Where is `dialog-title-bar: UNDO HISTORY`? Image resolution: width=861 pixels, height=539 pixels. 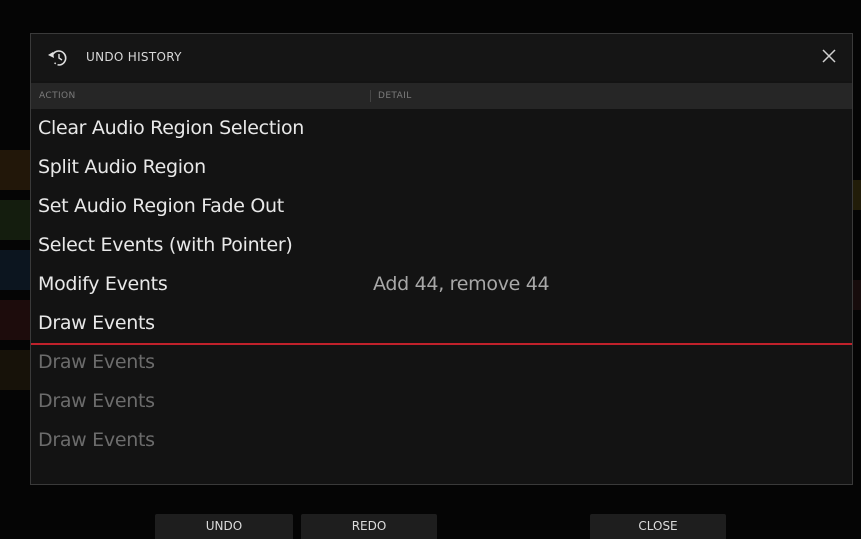 dialog-title-bar: UNDO HISTORY is located at coordinates (441, 57).